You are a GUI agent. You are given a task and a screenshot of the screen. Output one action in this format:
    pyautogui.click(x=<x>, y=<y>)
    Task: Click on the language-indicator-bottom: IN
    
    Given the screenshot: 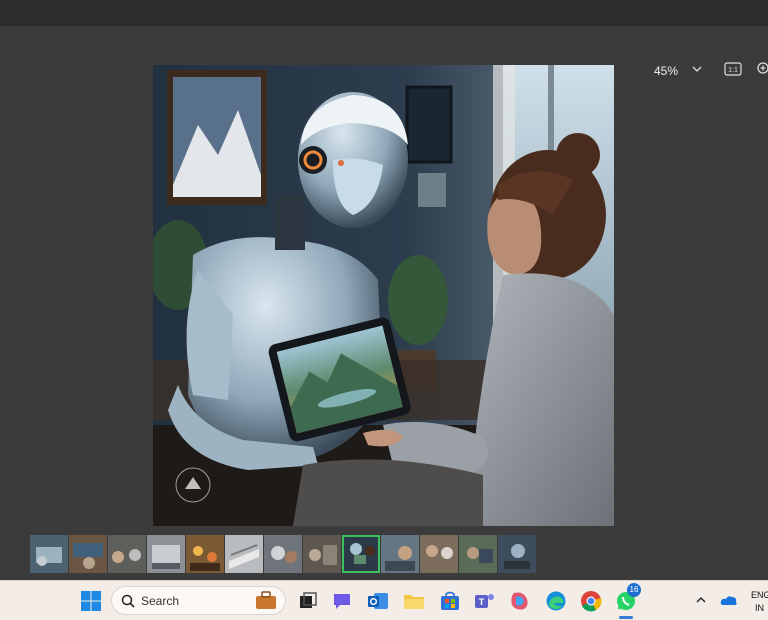 What is the action you would take?
    pyautogui.click(x=759, y=608)
    